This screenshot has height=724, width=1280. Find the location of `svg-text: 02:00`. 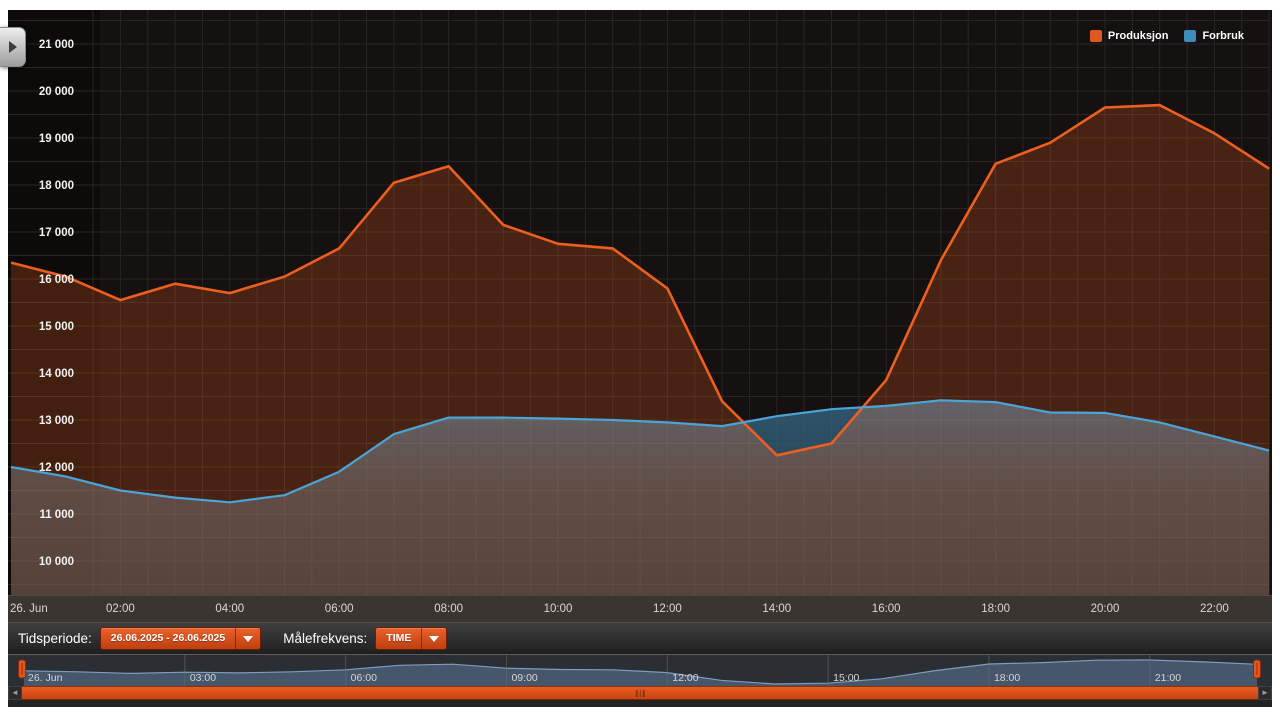

svg-text: 02:00 is located at coordinates (120, 609).